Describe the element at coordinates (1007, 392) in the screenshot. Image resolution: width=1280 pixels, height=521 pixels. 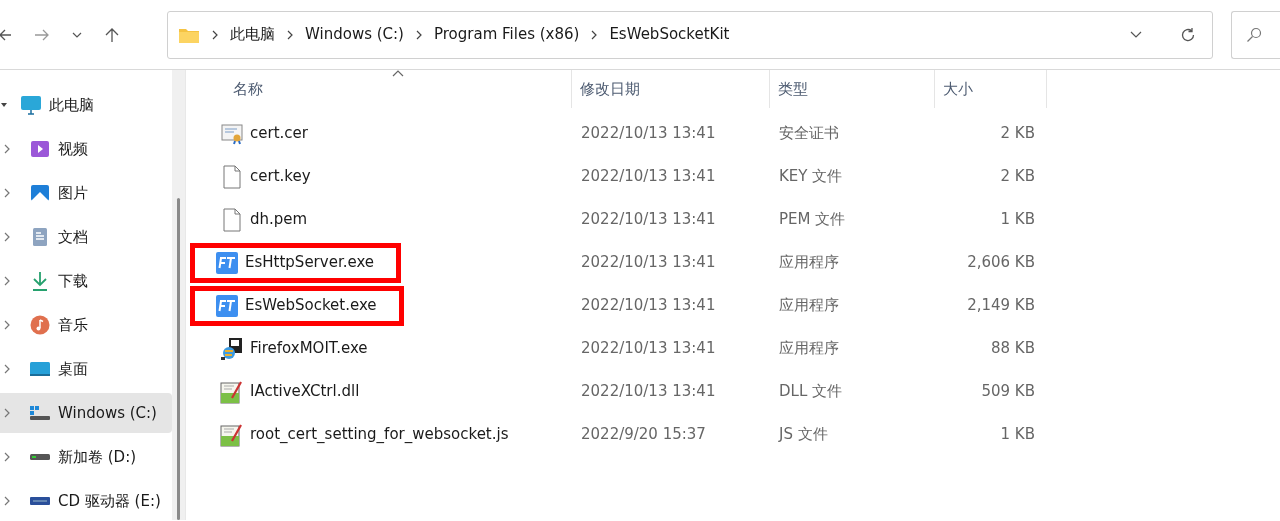
I see `file-size: 509 KB` at that location.